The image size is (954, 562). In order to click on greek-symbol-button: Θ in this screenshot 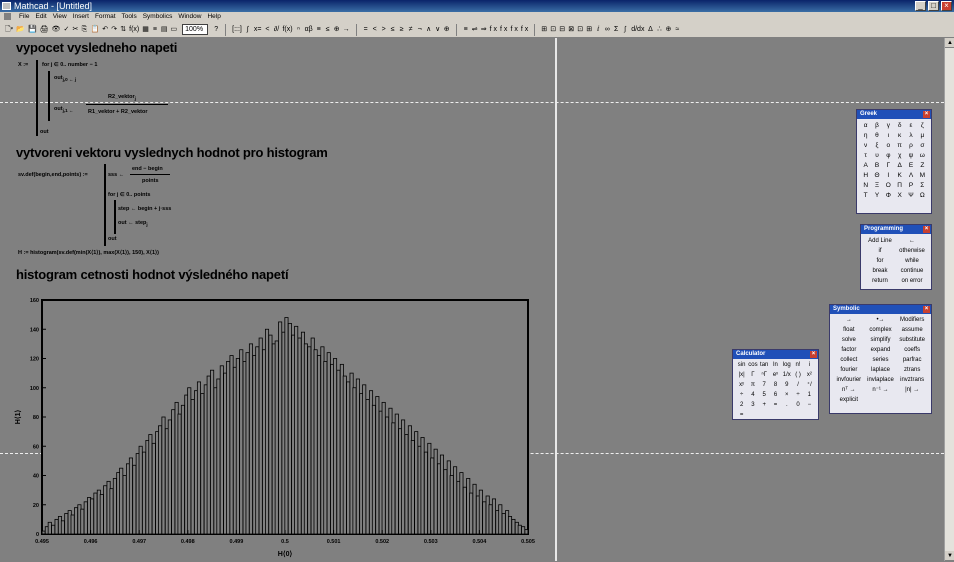, I will do `click(876, 176)`.